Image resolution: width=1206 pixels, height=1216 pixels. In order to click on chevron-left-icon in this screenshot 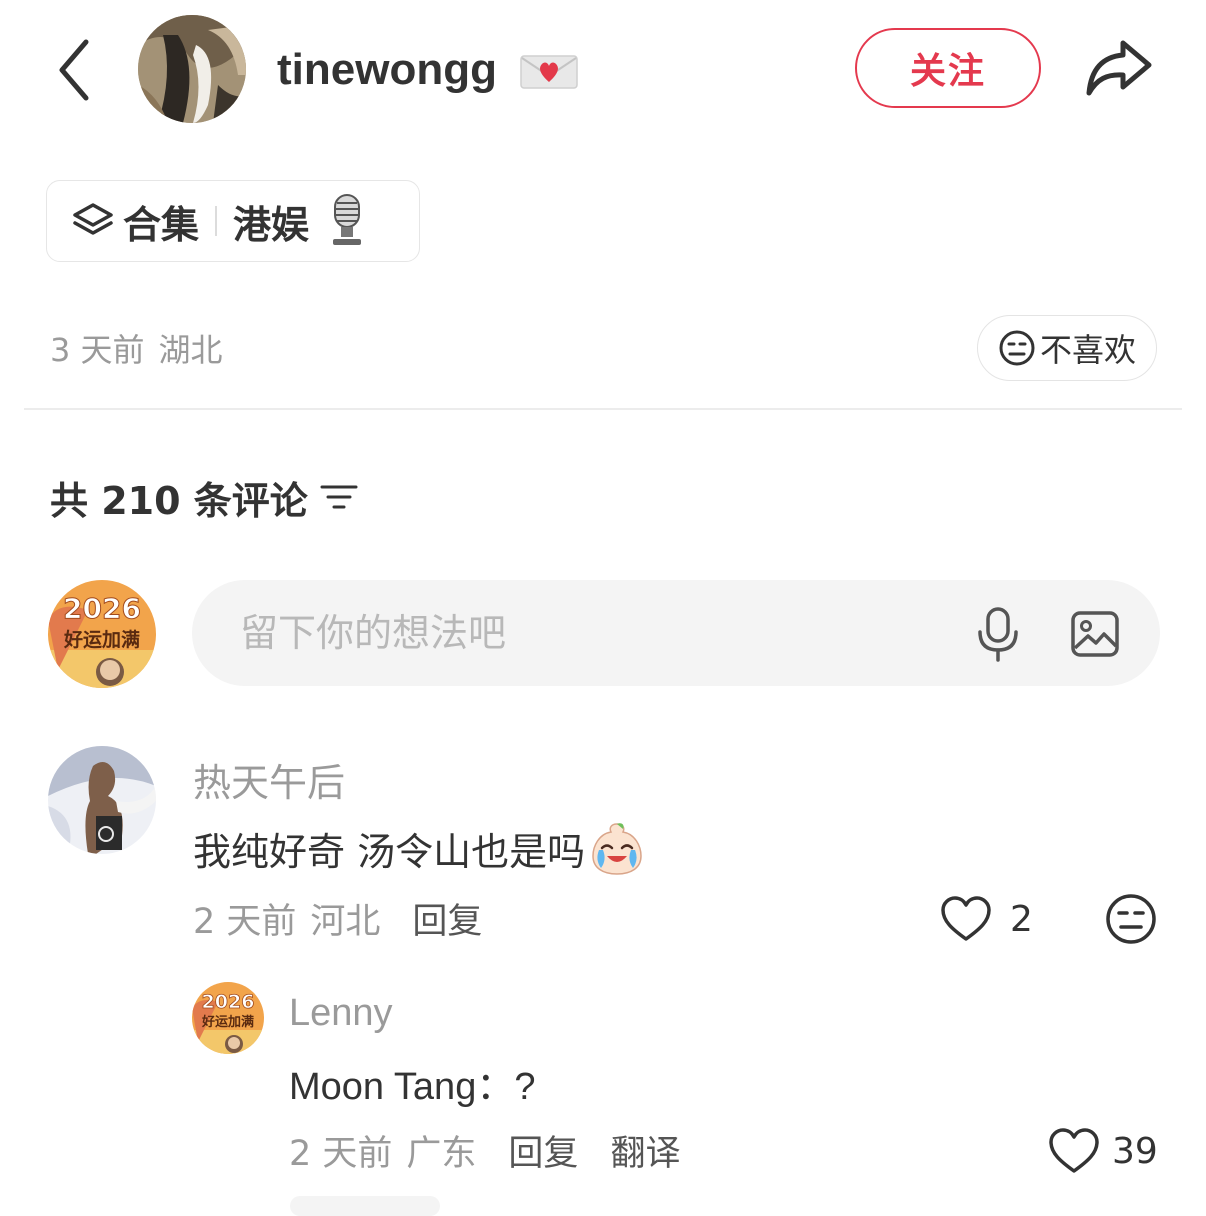, I will do `click(74, 70)`.